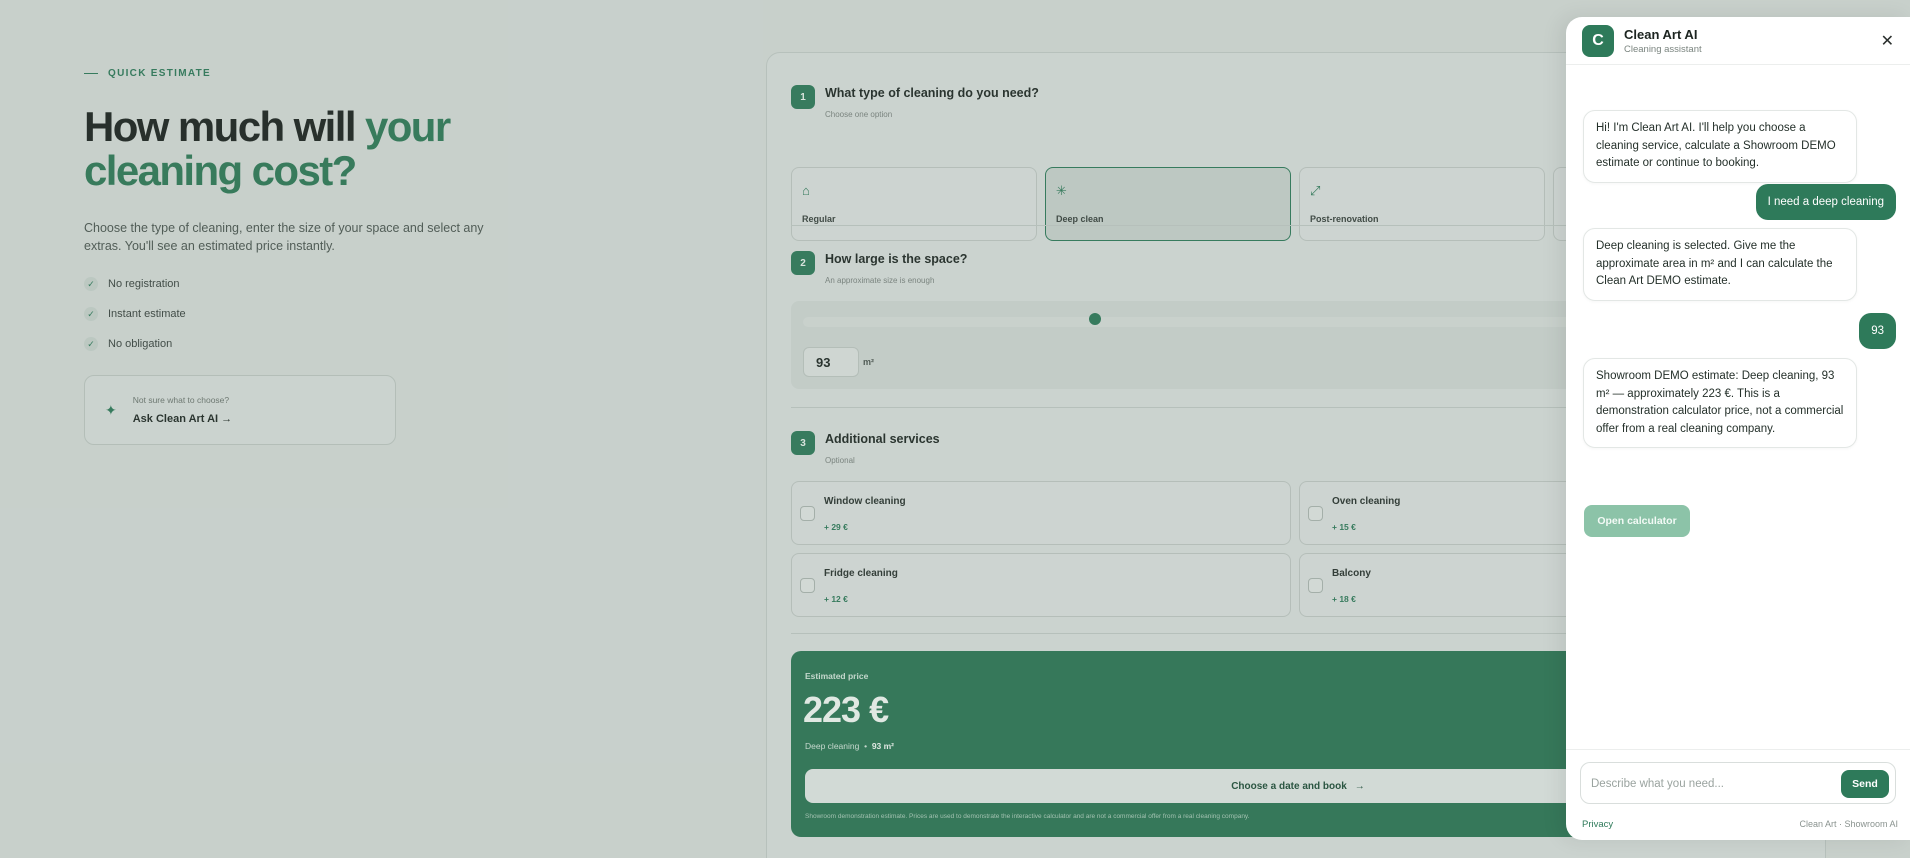  What do you see at coordinates (861, 573) in the screenshot?
I see `extra-name: Fridge cleaning` at bounding box center [861, 573].